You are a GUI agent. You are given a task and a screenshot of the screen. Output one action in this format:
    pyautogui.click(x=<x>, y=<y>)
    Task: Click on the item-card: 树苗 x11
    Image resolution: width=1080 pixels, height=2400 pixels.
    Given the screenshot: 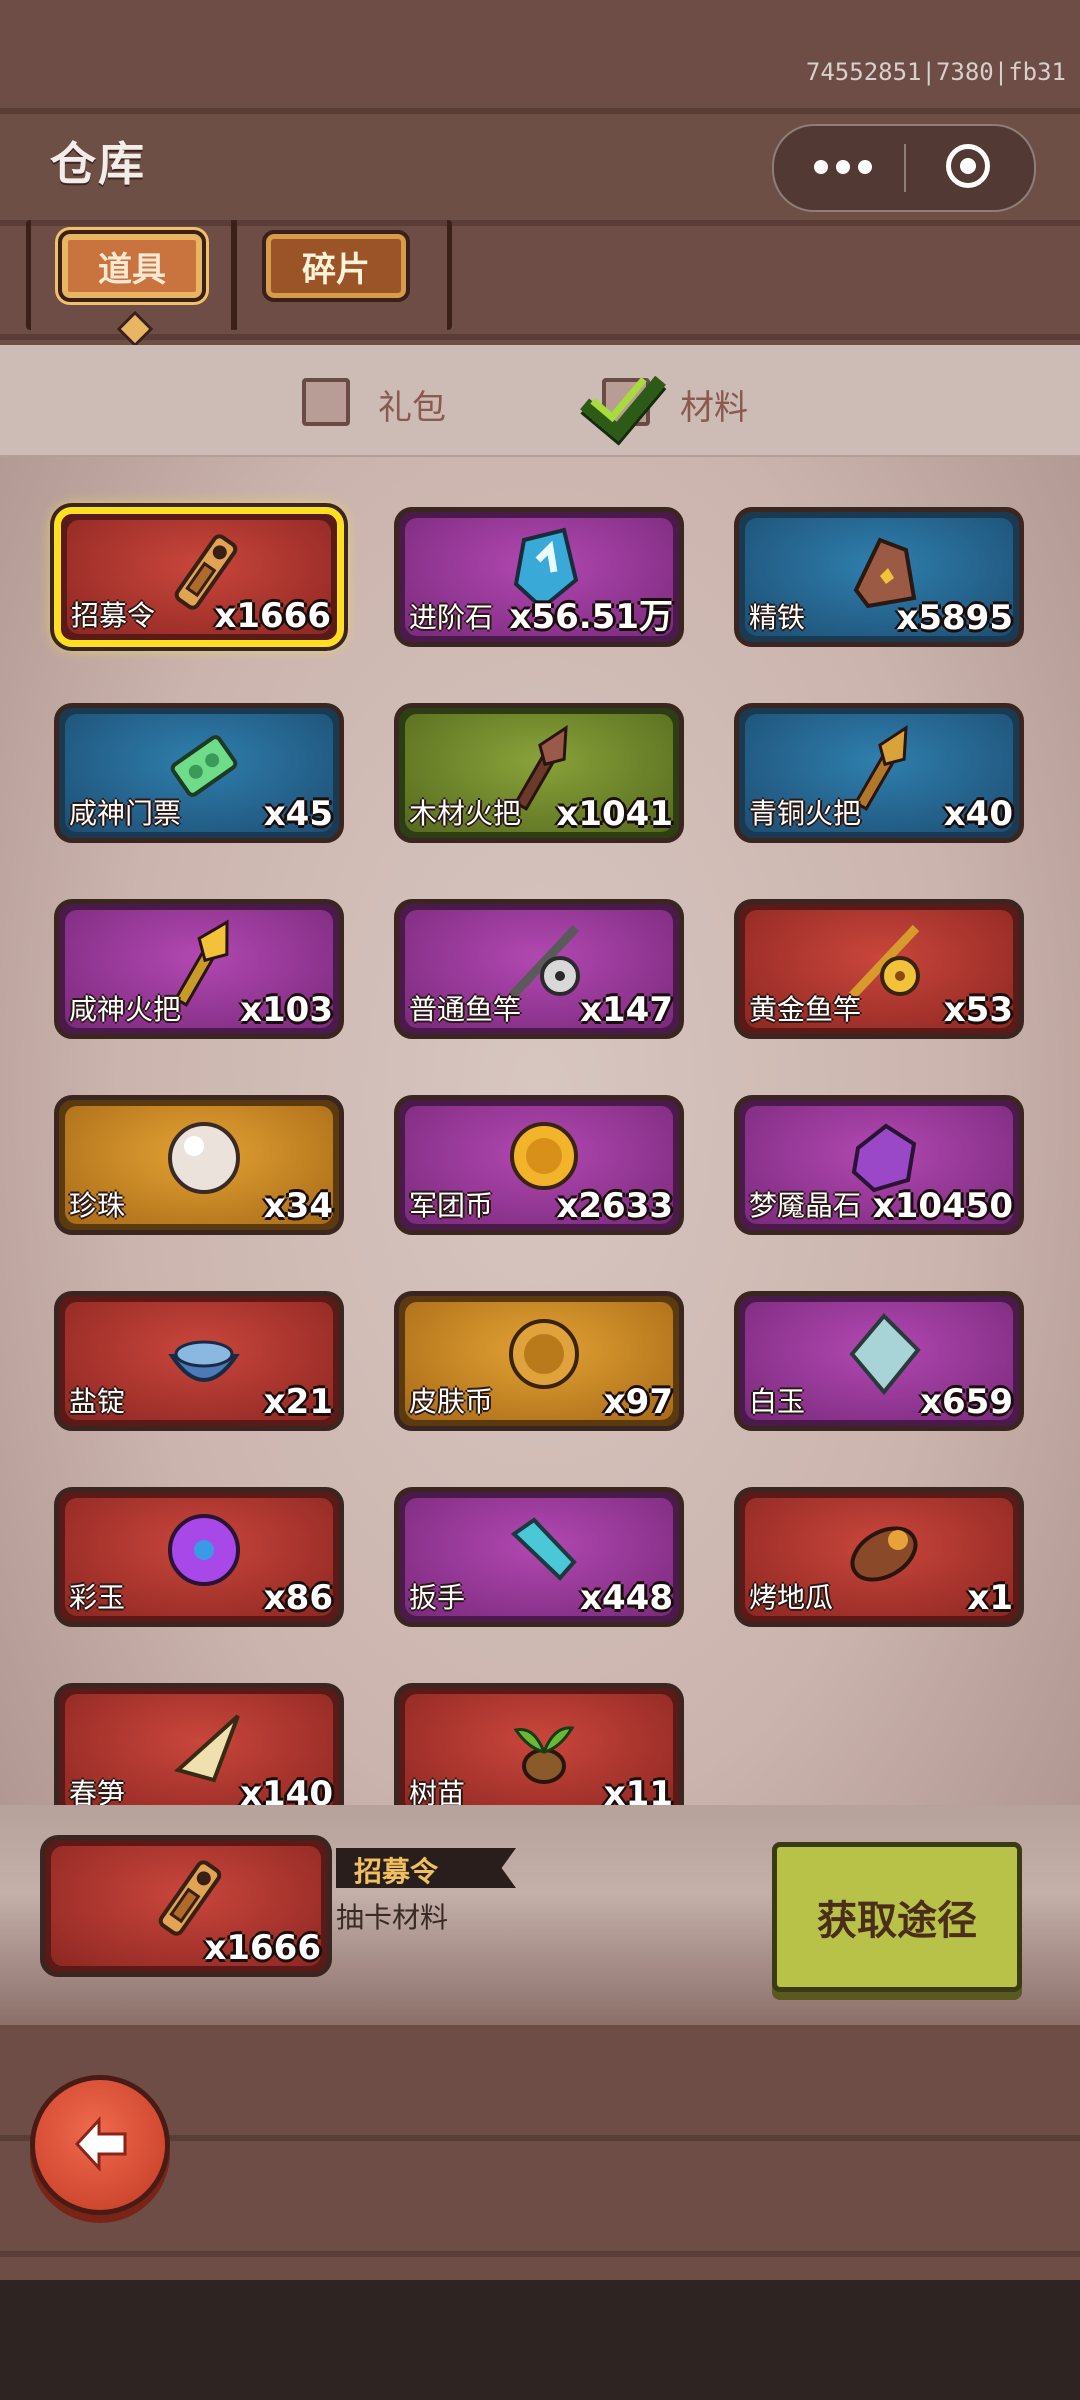 What is the action you would take?
    pyautogui.click(x=539, y=1744)
    